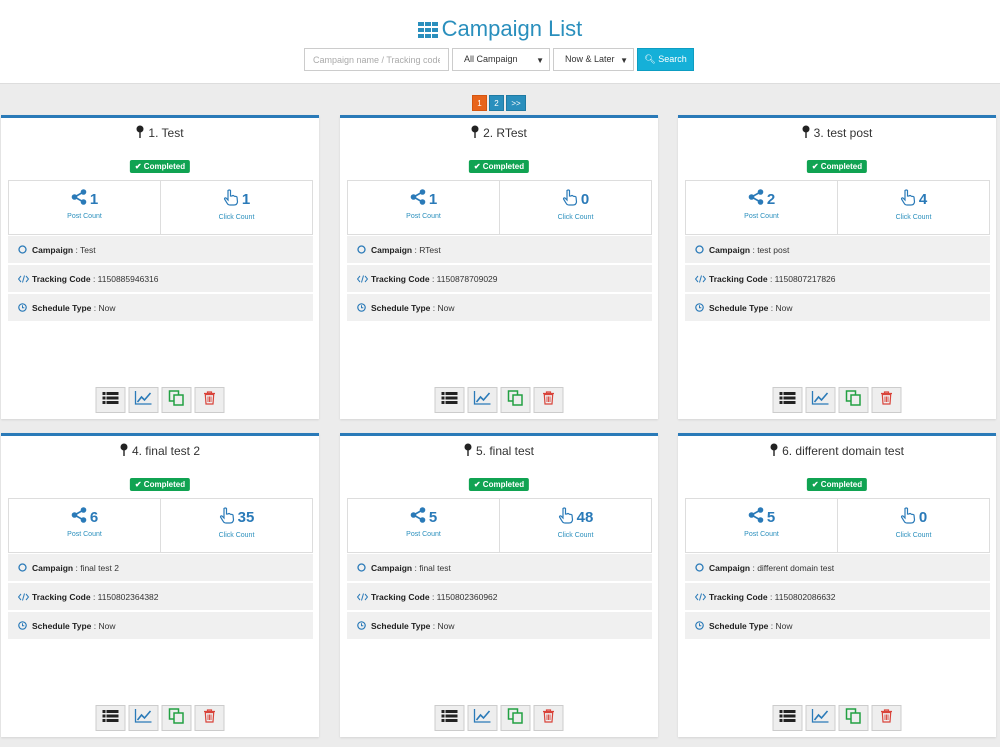 The width and height of the screenshot is (1000, 747). Describe the element at coordinates (499, 568) in the screenshot. I see `campaign-row: Campaign : final test` at that location.